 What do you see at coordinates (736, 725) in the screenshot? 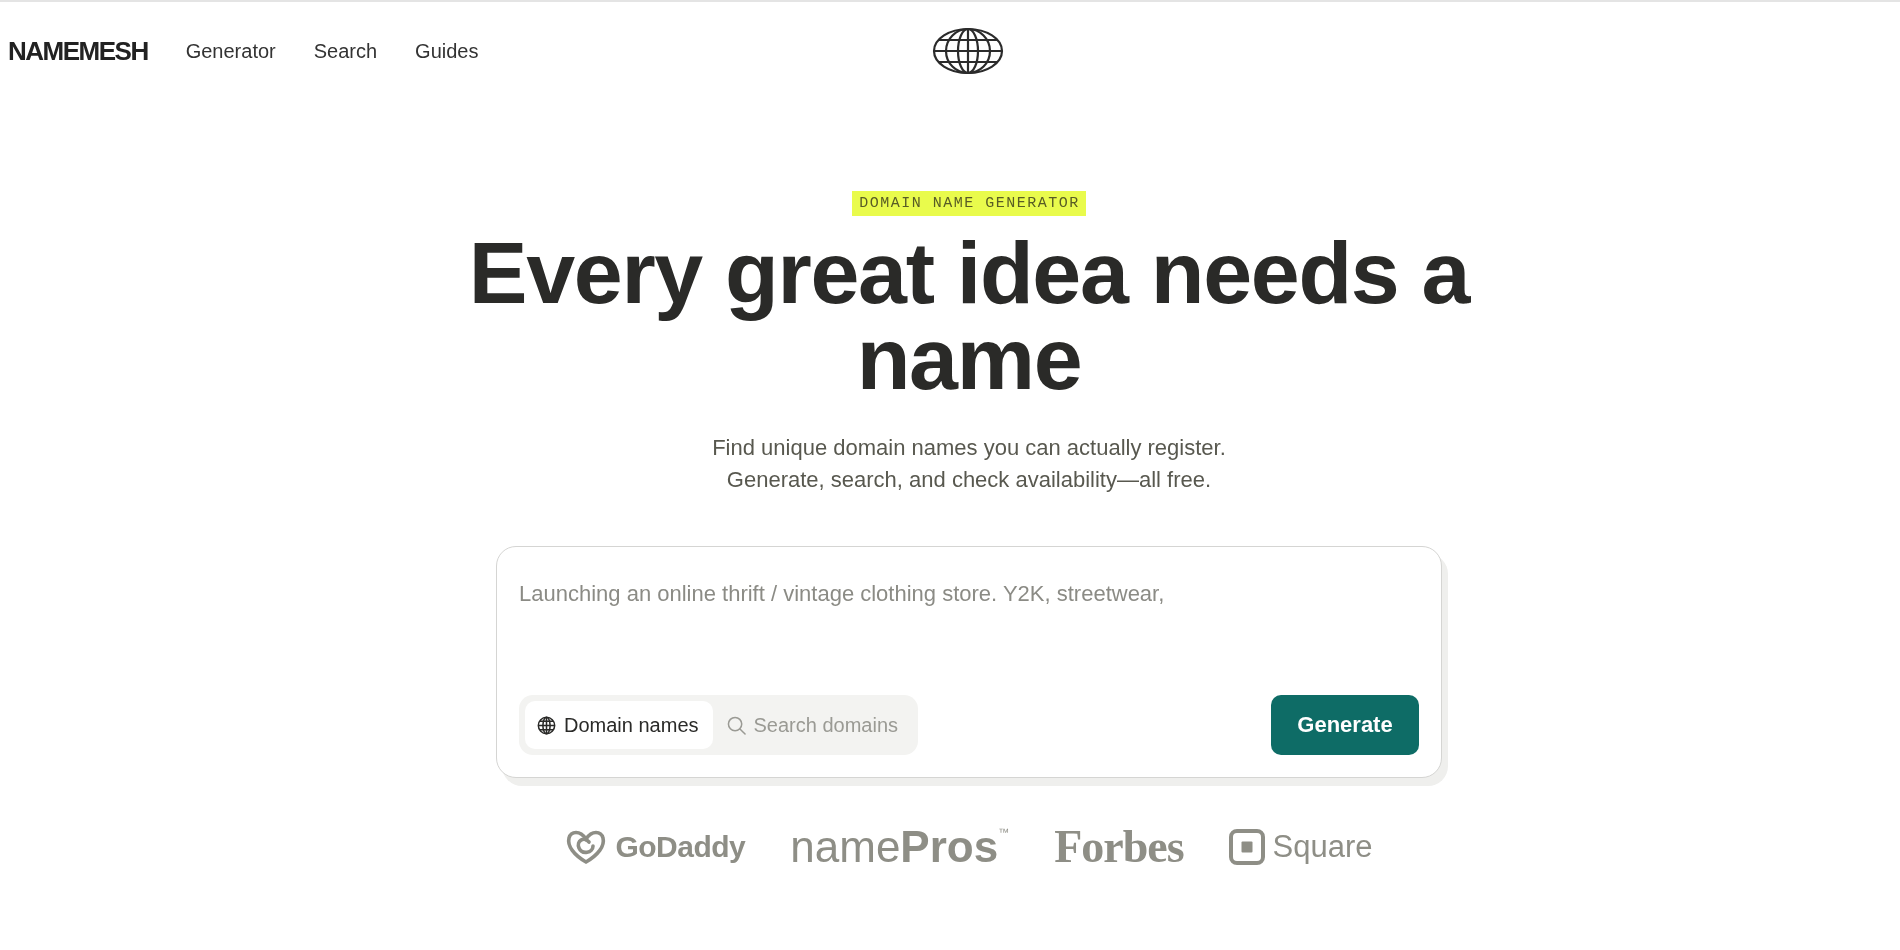
I see `search-icon` at bounding box center [736, 725].